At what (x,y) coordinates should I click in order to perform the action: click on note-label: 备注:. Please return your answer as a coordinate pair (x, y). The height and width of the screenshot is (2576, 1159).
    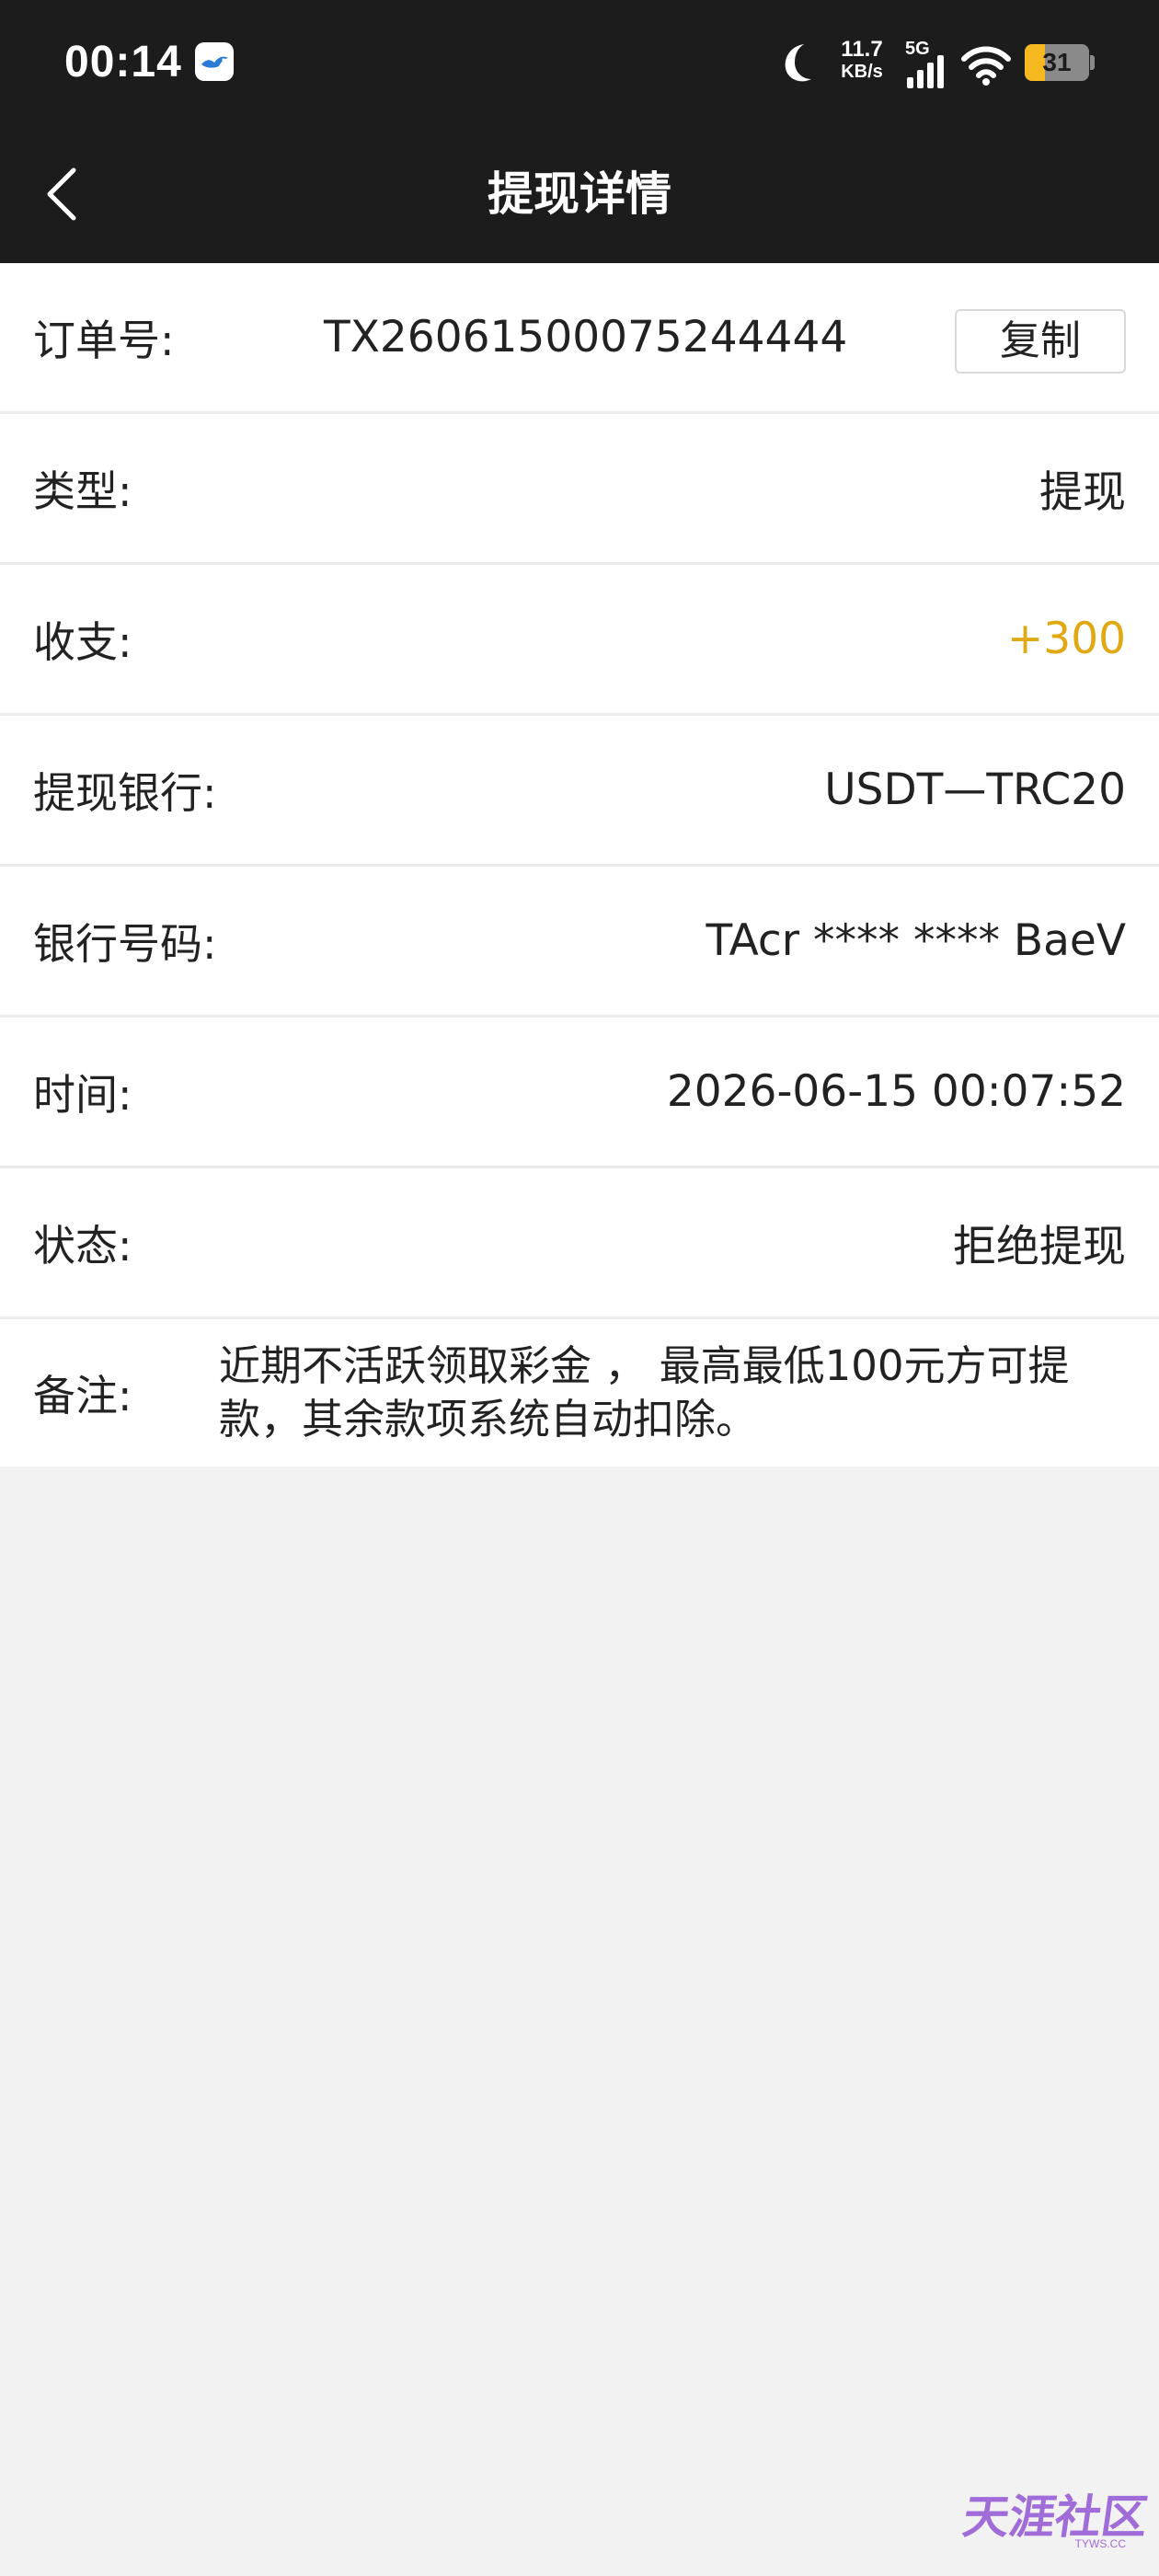
    Looking at the image, I should click on (82, 1395).